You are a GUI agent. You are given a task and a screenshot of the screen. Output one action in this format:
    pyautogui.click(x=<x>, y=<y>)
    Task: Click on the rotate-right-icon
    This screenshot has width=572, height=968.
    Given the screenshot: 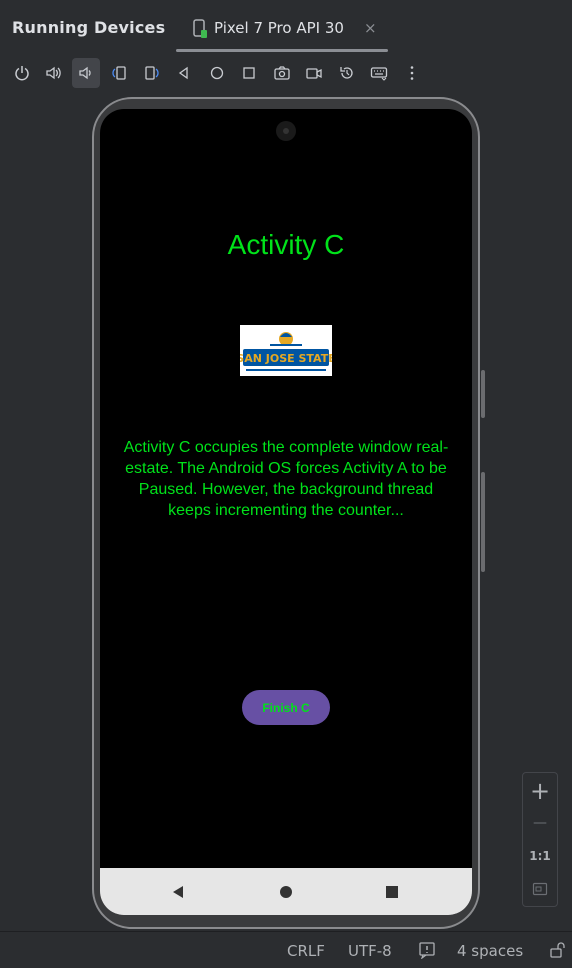 What is the action you would take?
    pyautogui.click(x=152, y=73)
    